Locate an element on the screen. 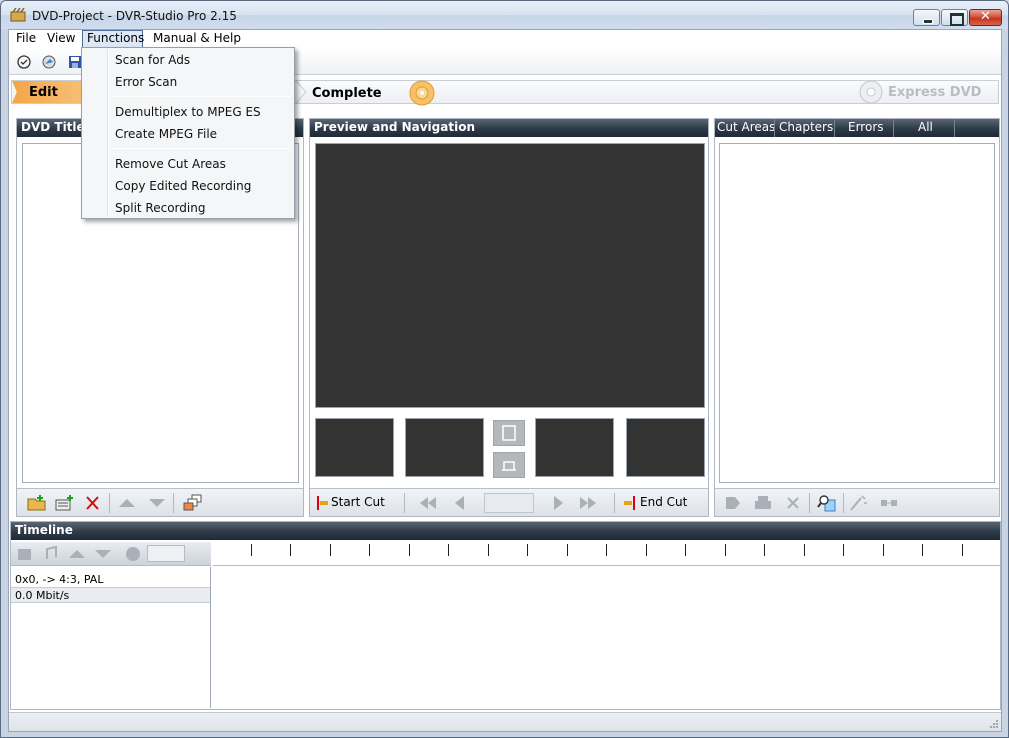  split-icon is located at coordinates (889, 503).